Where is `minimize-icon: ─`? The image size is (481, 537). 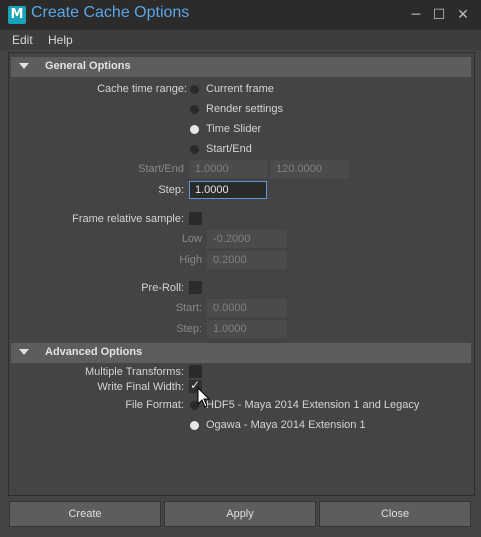
minimize-icon: ─ is located at coordinates (416, 15).